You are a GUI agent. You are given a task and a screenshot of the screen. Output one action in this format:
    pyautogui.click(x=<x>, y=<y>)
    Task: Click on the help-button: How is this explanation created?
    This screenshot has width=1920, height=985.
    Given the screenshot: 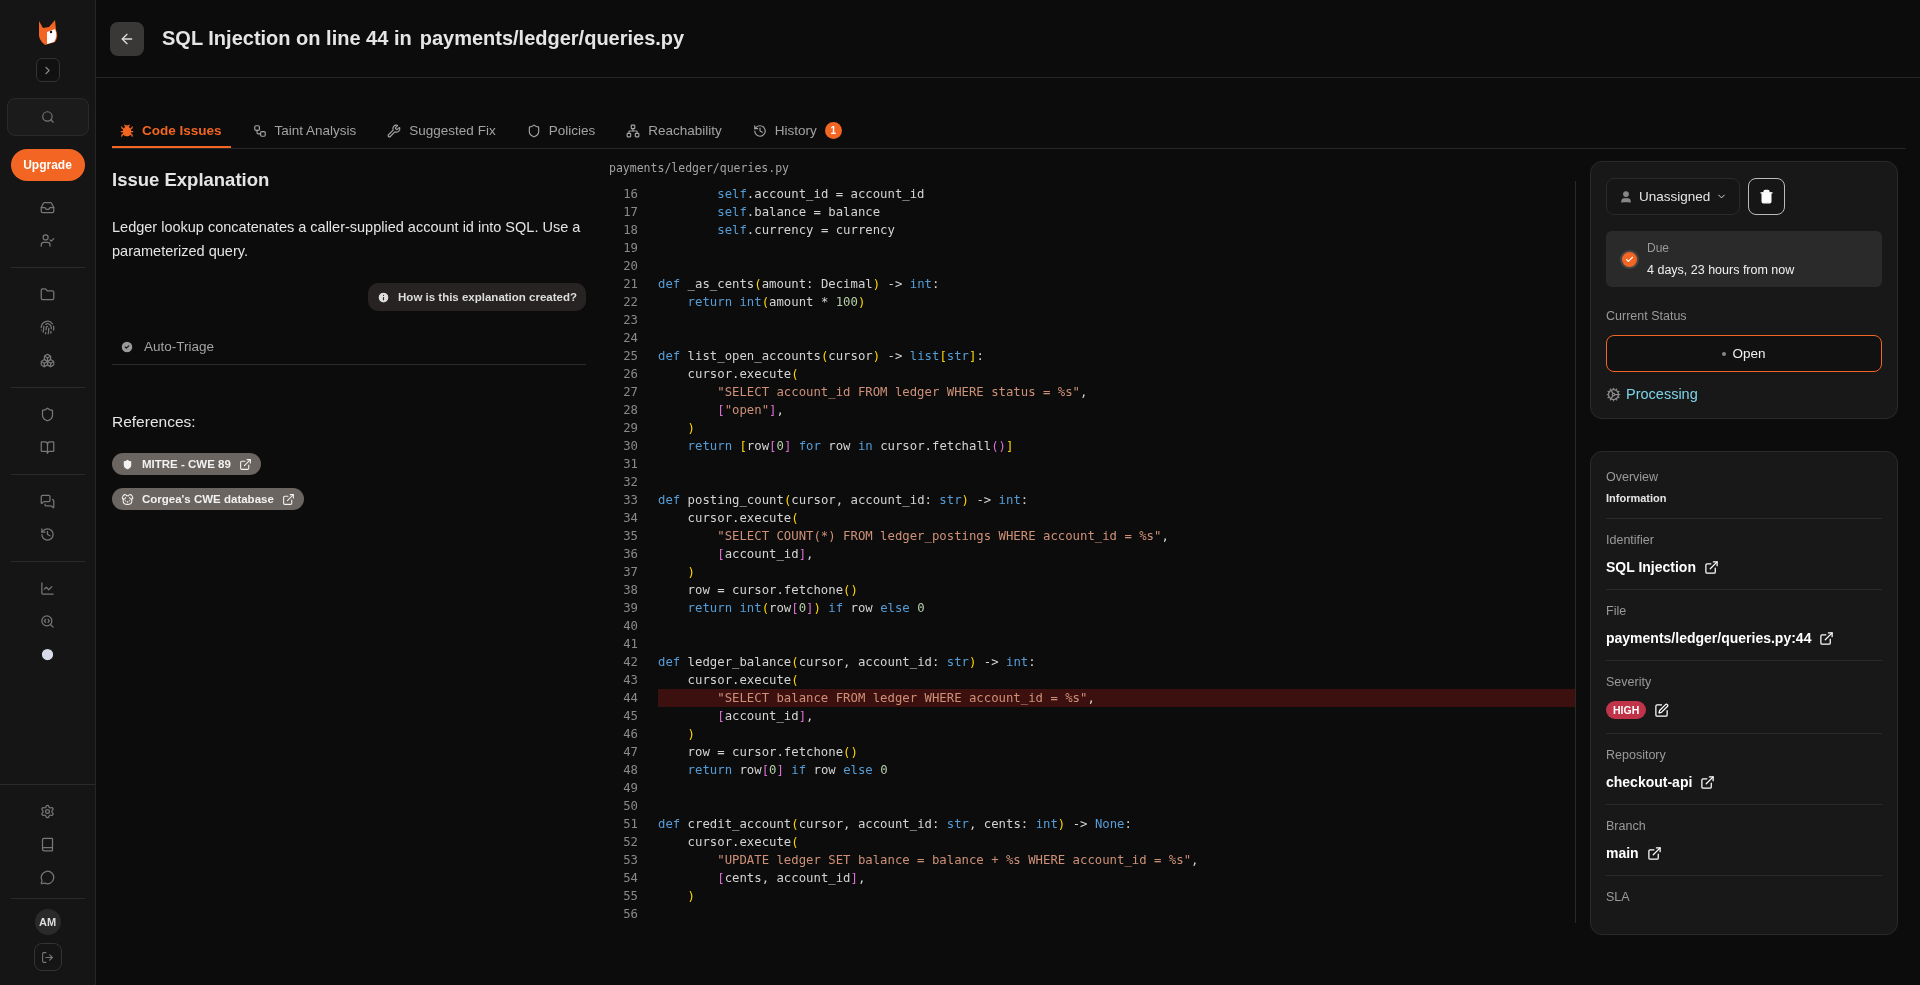 What is the action you would take?
    pyautogui.click(x=477, y=297)
    